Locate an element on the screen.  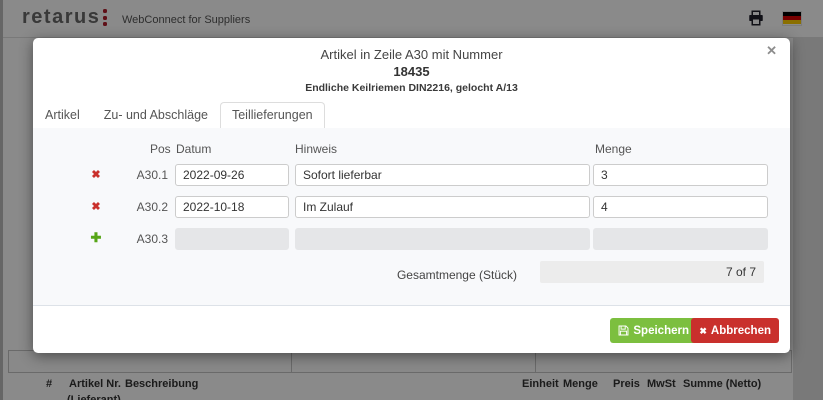
row-pos-label: A30.3 is located at coordinates (152, 239).